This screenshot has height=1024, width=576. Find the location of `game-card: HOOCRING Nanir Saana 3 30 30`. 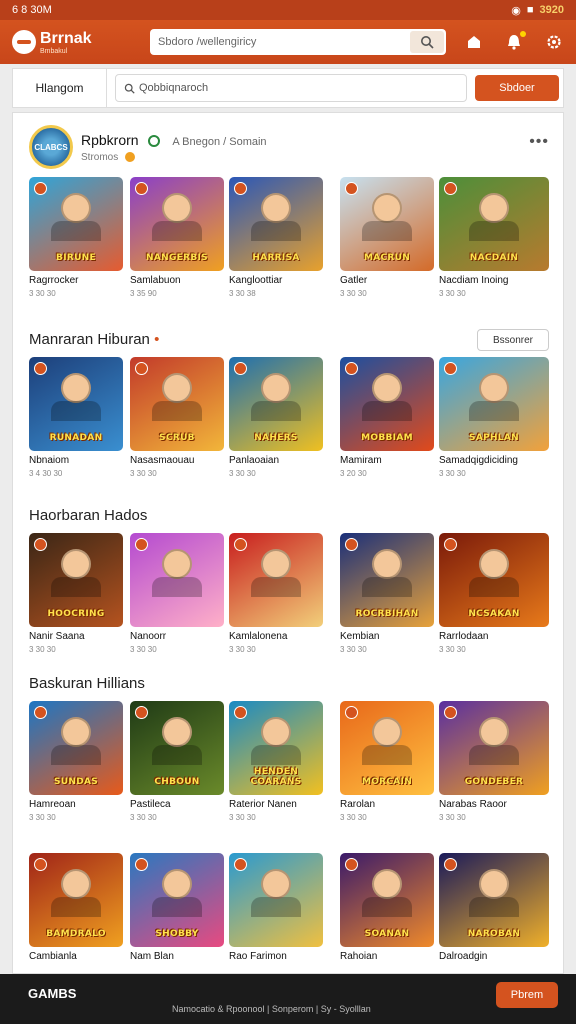

game-card: HOOCRING Nanir Saana 3 30 30 is located at coordinates (76, 593).